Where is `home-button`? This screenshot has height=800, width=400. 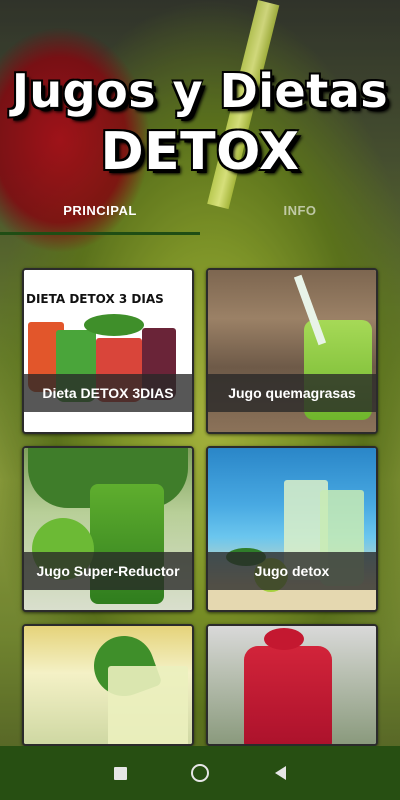 home-button is located at coordinates (200, 773).